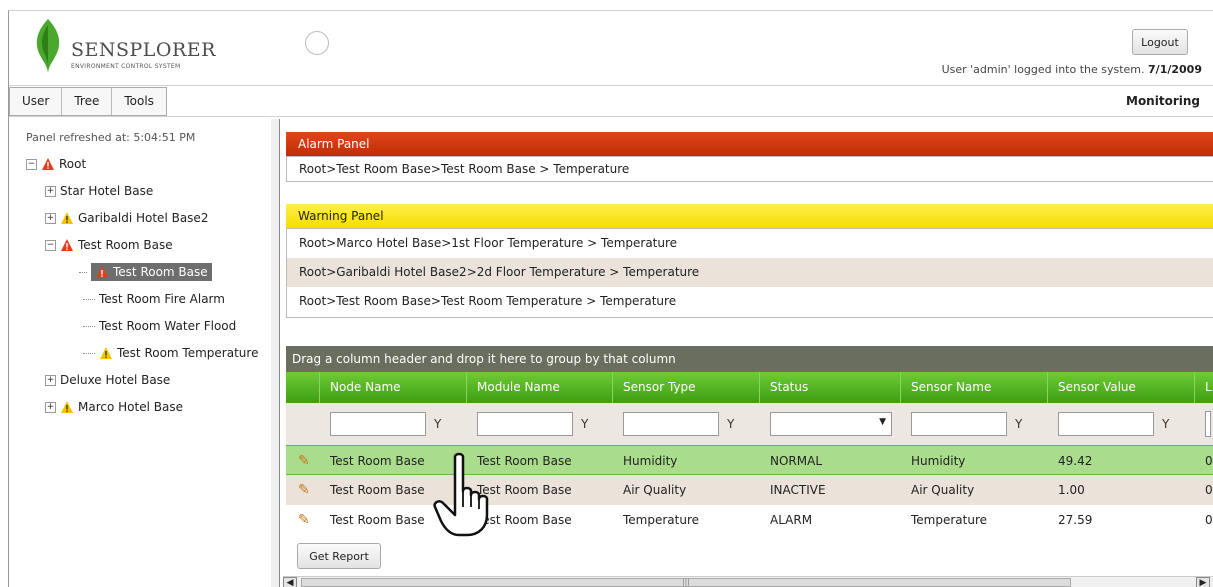  Describe the element at coordinates (796, 461) in the screenshot. I see `cell-status: NORMAL` at that location.